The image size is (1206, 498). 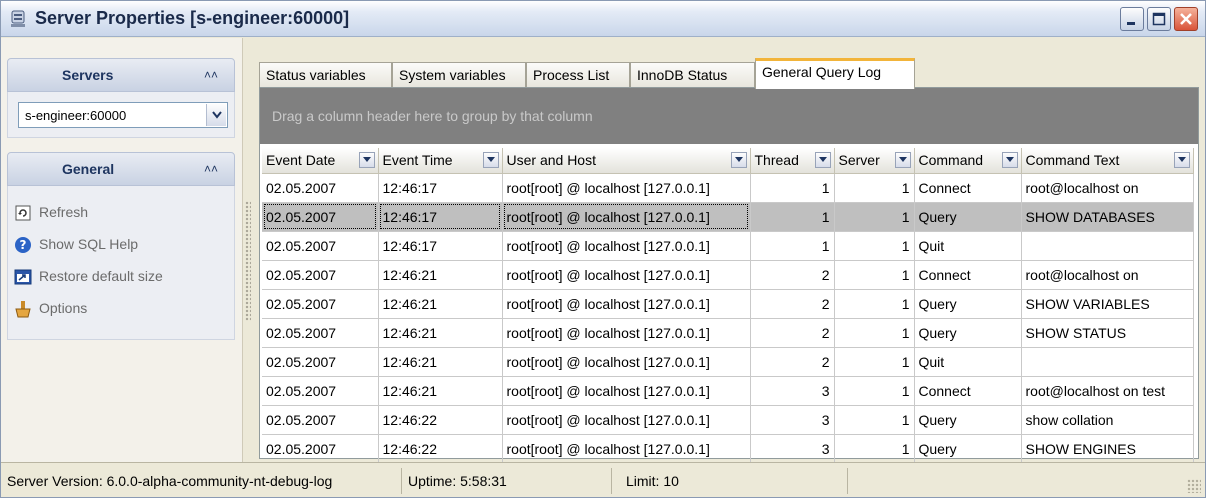 What do you see at coordinates (440, 161) in the screenshot?
I see `column-header-event-time: Event Time` at bounding box center [440, 161].